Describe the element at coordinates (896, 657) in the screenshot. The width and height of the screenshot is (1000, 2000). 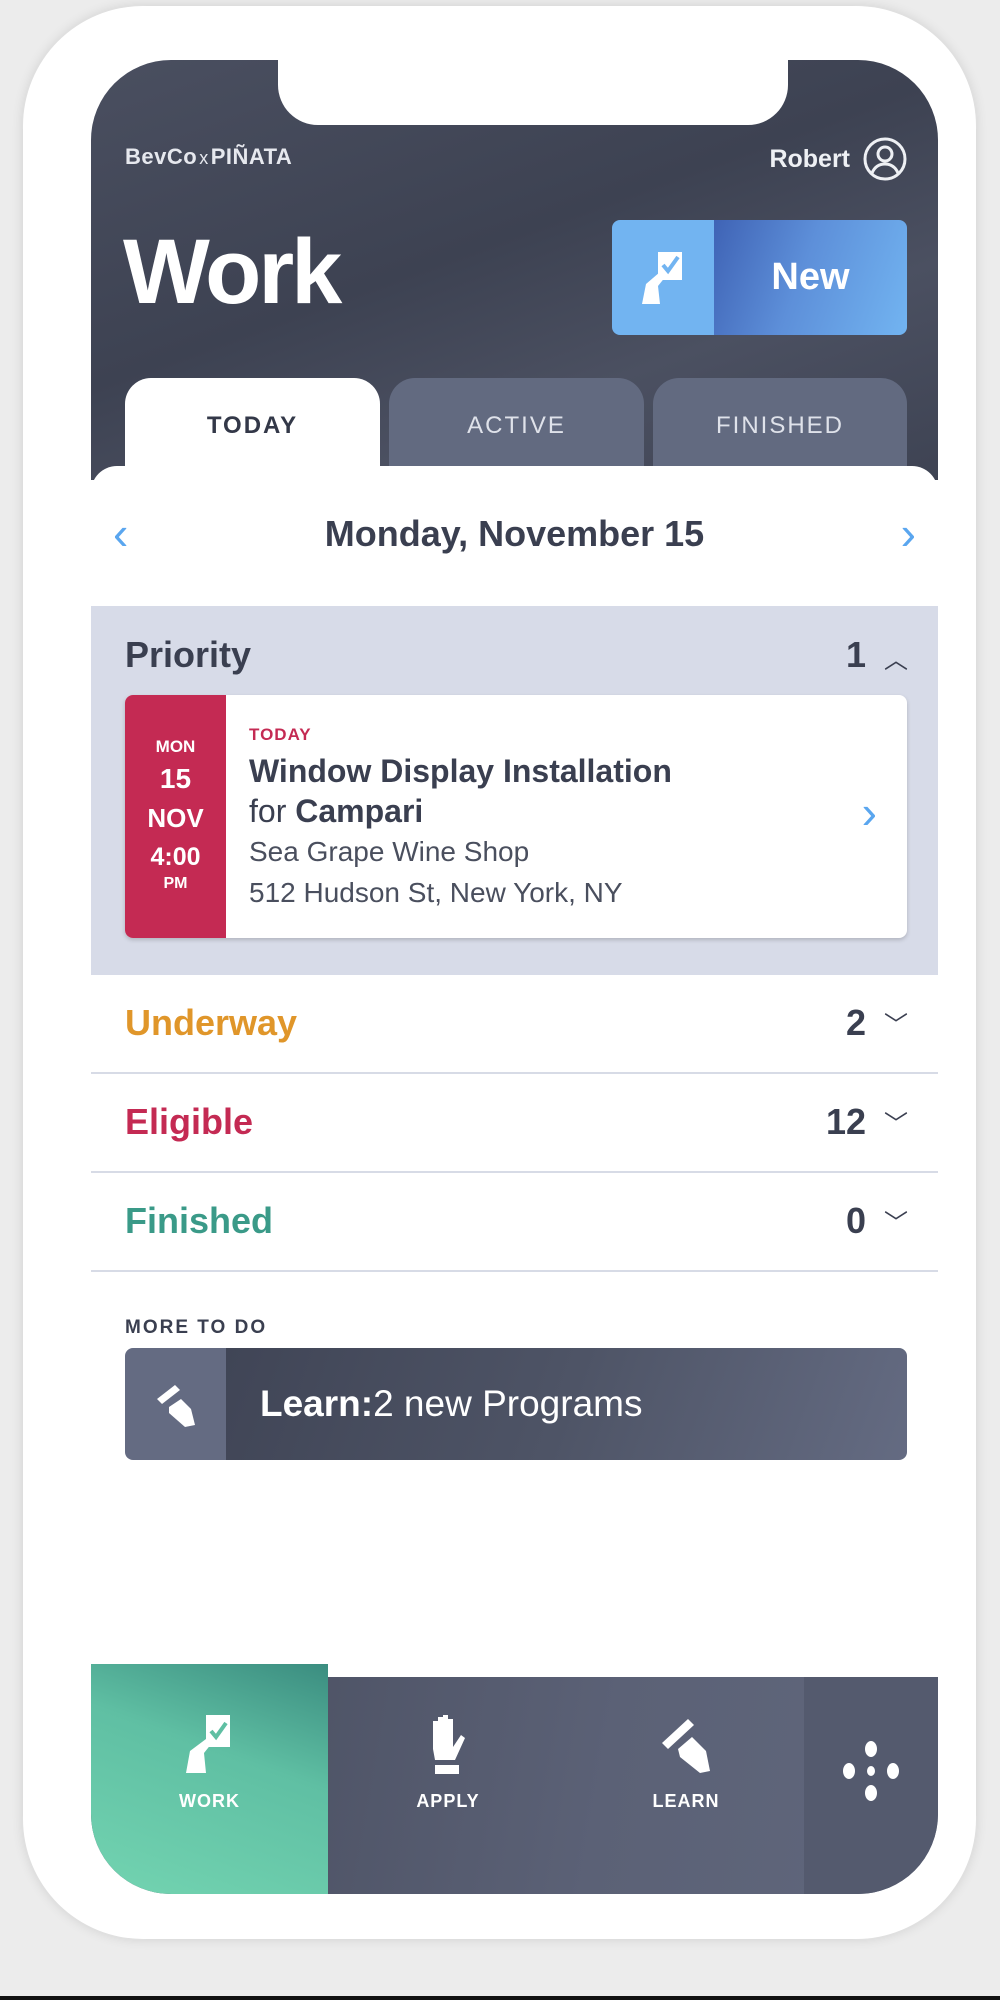
I see `chevron-up-icon: ︿` at that location.